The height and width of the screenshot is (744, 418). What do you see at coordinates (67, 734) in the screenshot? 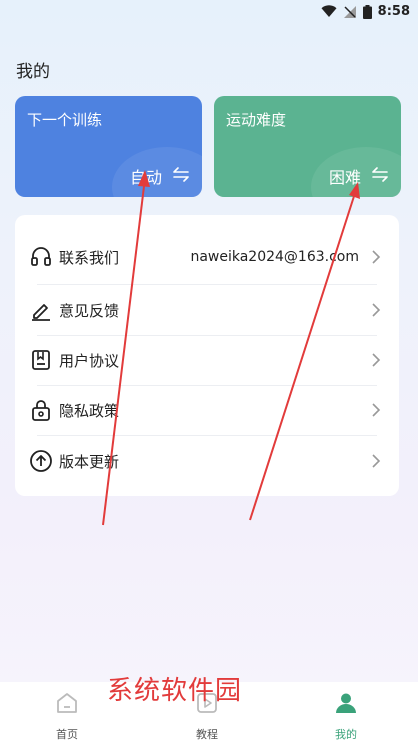
I see `nav-label: 首页` at bounding box center [67, 734].